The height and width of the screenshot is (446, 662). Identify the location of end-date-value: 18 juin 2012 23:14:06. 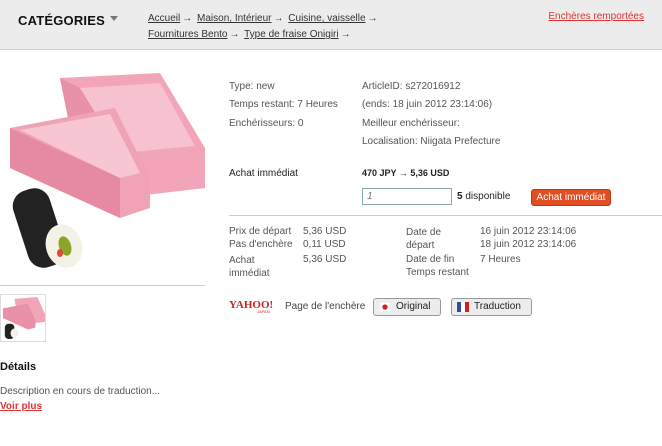
(528, 244).